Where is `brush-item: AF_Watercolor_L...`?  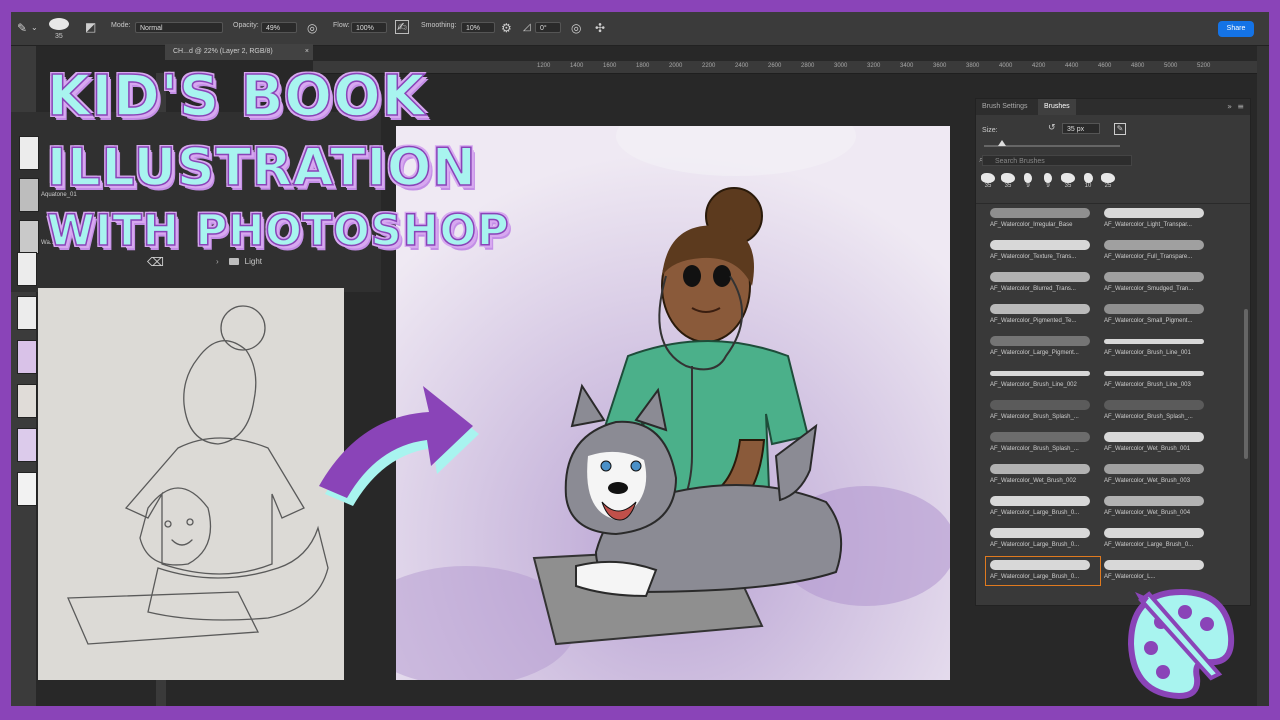
brush-item: AF_Watercolor_L... is located at coordinates (1157, 571).